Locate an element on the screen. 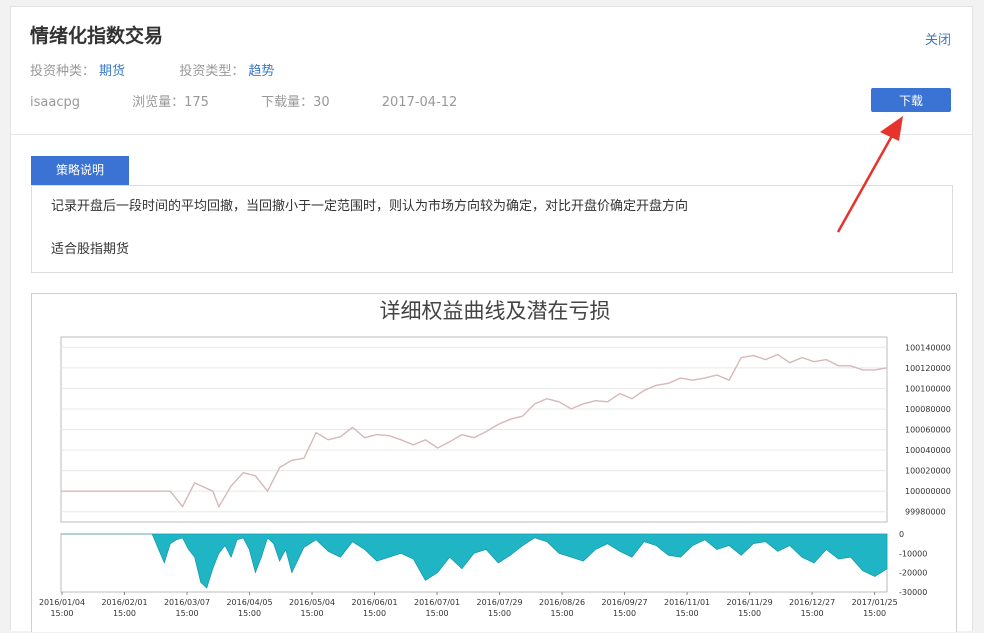 This screenshot has width=984, height=633. x-tick-label-date: 2016/04/05 is located at coordinates (249, 602).